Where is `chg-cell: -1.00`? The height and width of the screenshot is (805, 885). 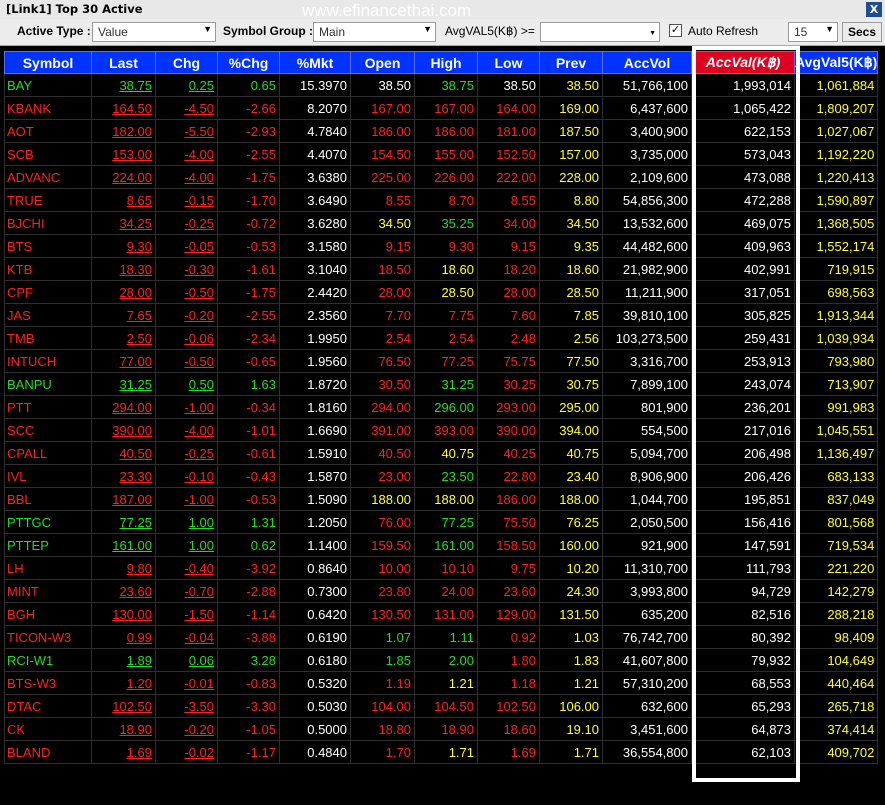 chg-cell: -1.00 is located at coordinates (186, 407).